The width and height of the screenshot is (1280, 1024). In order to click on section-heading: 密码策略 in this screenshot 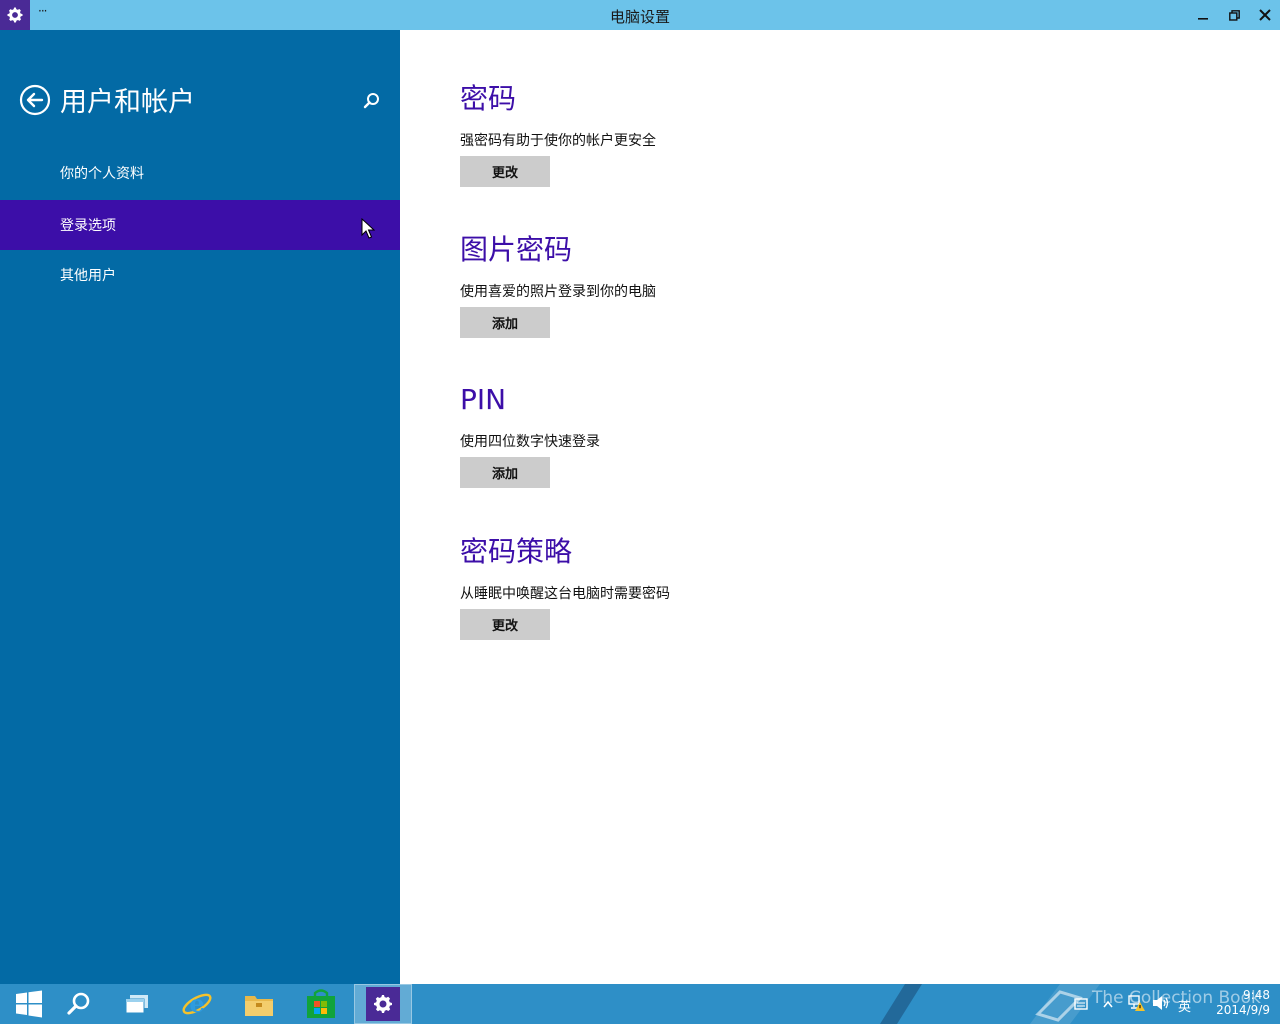, I will do `click(516, 551)`.